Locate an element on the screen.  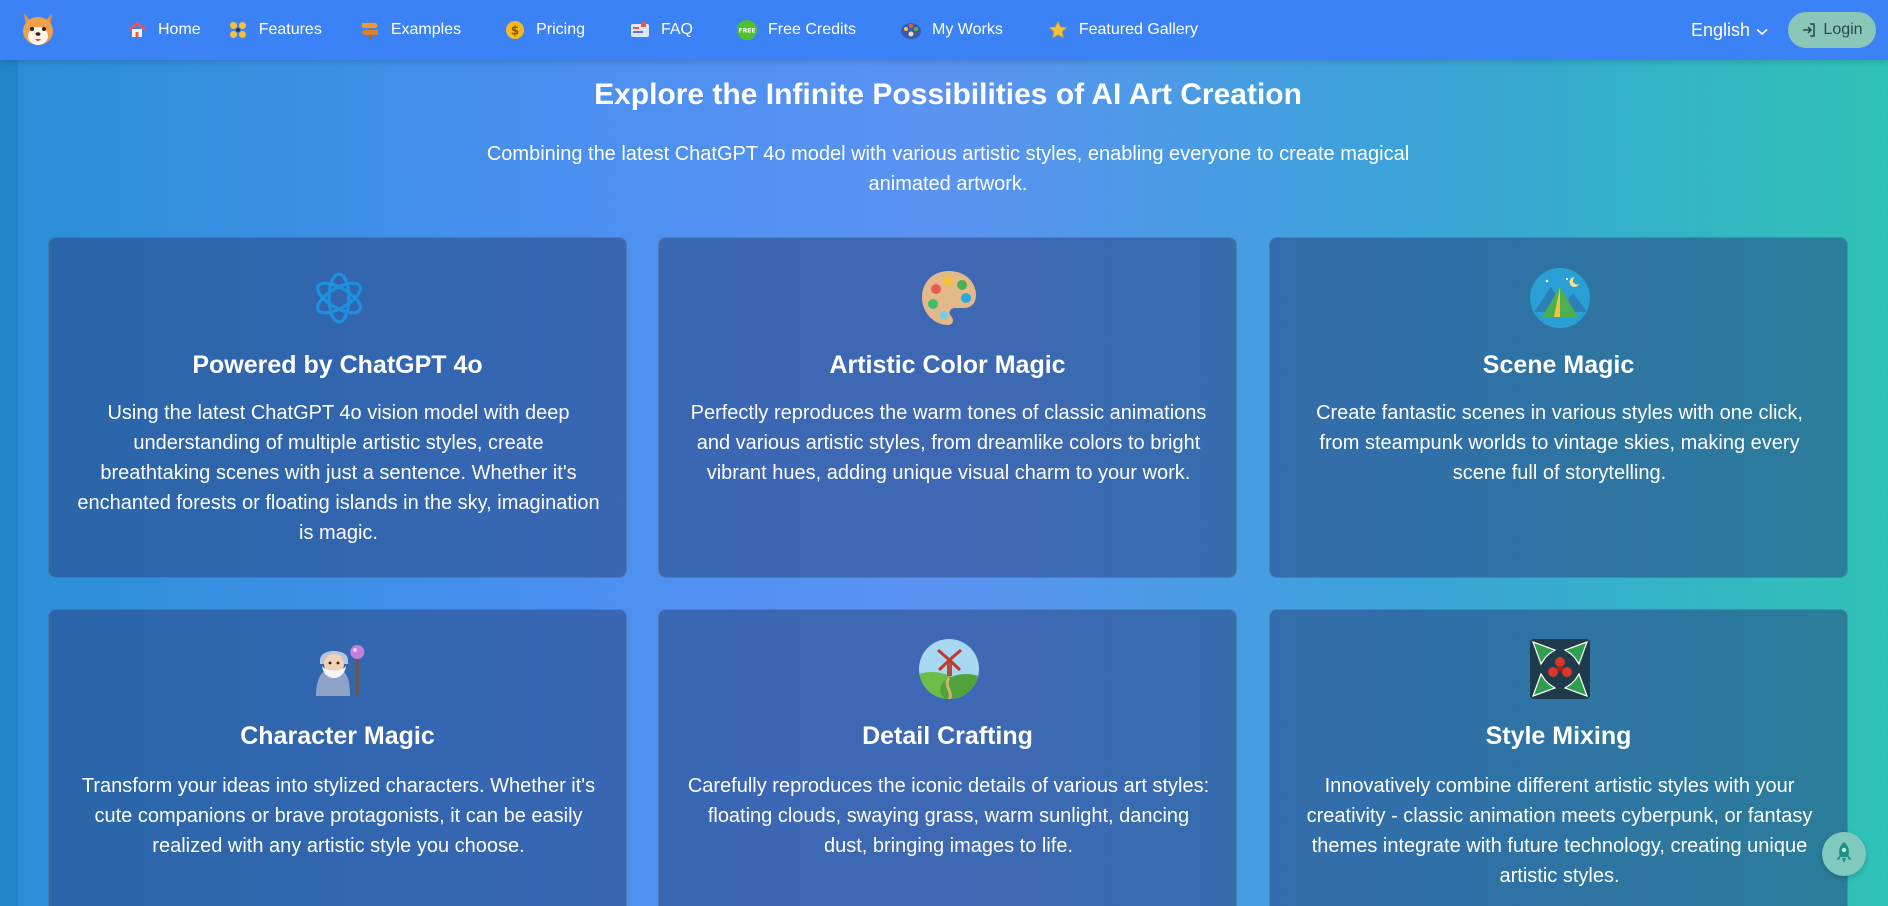
nav-home: Home is located at coordinates (163, 30).